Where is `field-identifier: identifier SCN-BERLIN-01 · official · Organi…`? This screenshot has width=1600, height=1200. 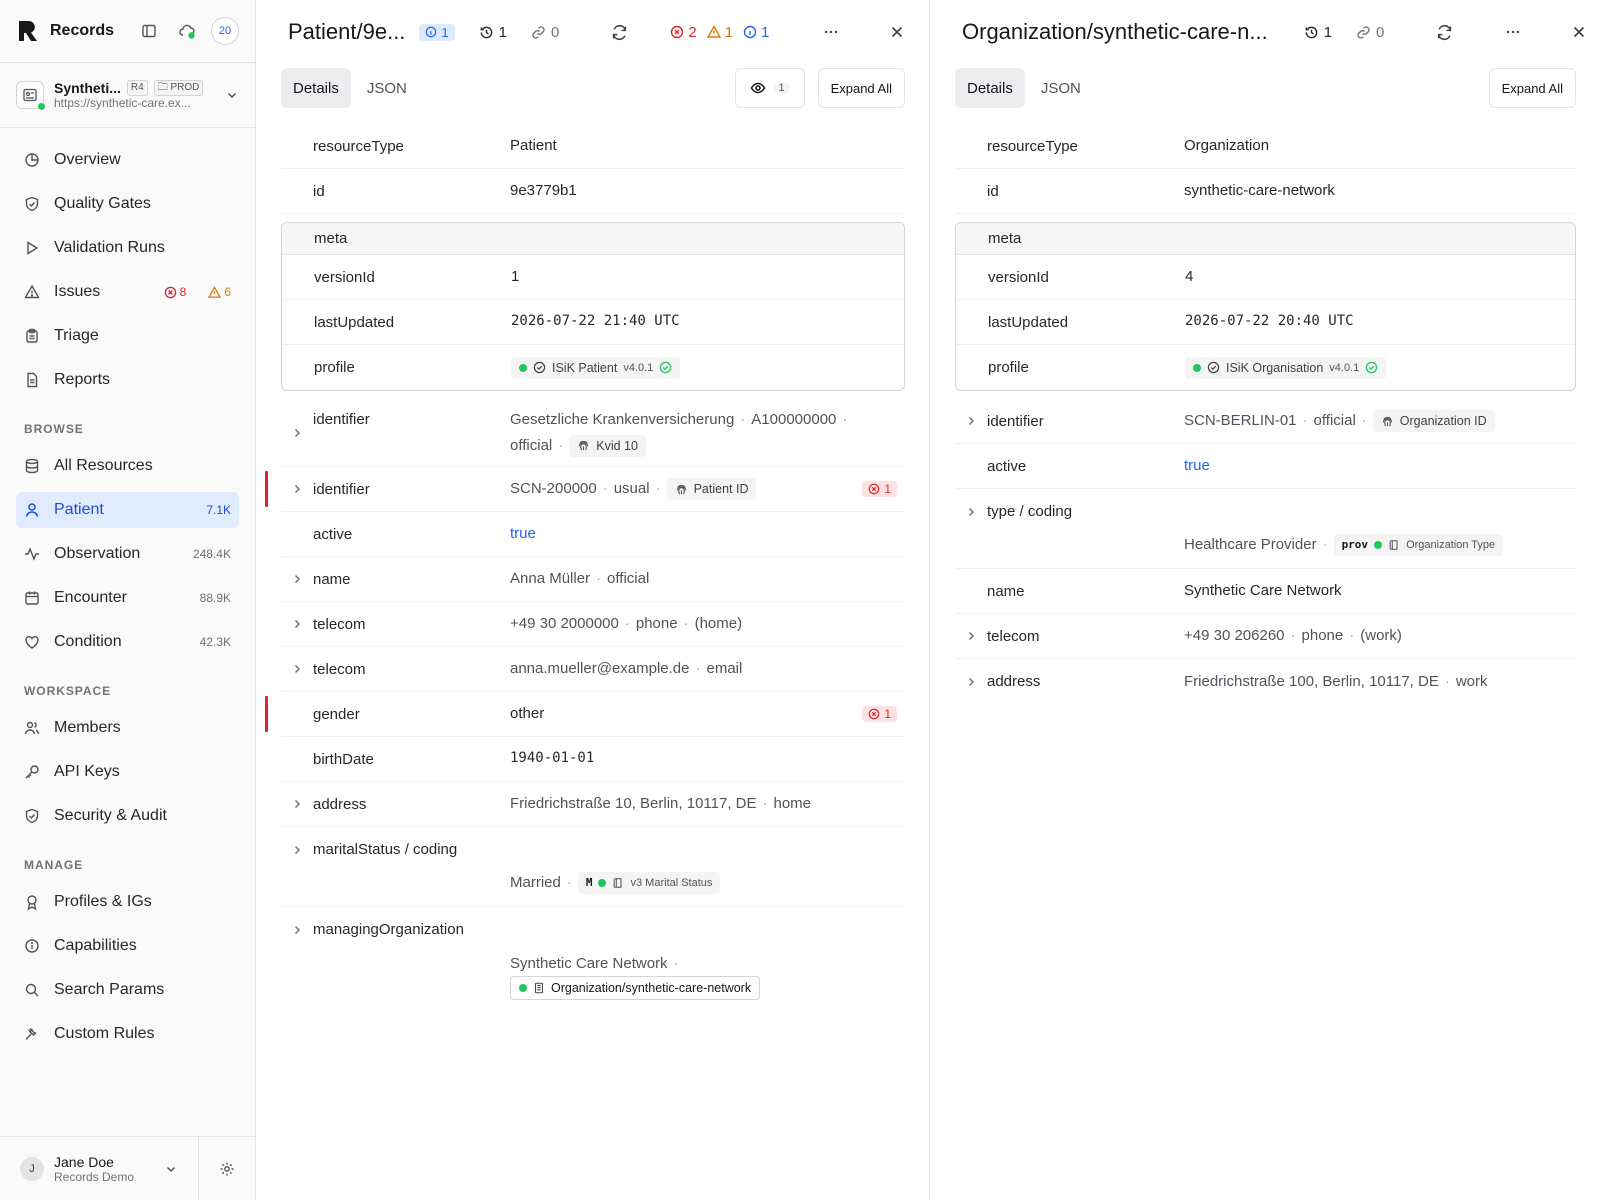
field-identifier: identifier SCN-BERLIN-01 · official · Organi… is located at coordinates (1265, 421).